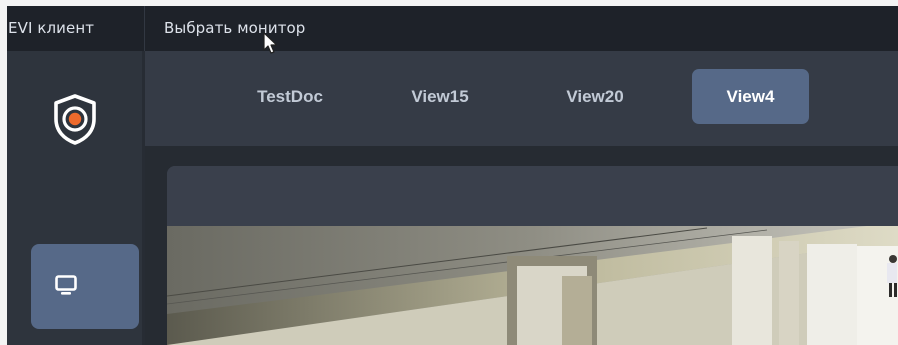  What do you see at coordinates (750, 96) in the screenshot?
I see `tab-view4: View4` at bounding box center [750, 96].